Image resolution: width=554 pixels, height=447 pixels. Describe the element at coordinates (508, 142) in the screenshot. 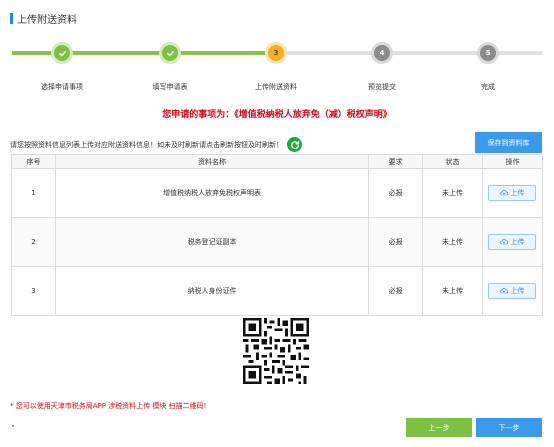

I see `save-to-library-button: 保存到资料库` at that location.